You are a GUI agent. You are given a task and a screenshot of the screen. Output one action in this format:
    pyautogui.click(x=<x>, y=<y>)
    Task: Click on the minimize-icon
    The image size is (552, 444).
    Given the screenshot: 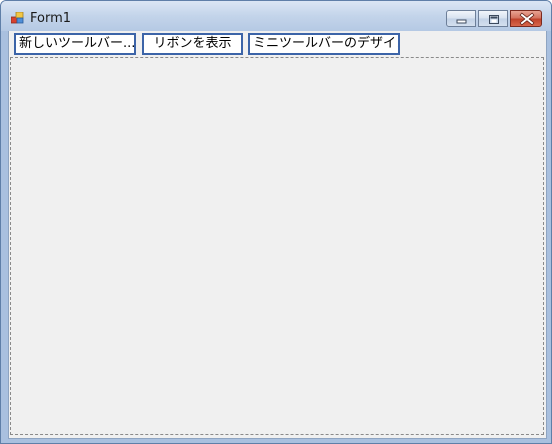 What is the action you would take?
    pyautogui.click(x=461, y=21)
    